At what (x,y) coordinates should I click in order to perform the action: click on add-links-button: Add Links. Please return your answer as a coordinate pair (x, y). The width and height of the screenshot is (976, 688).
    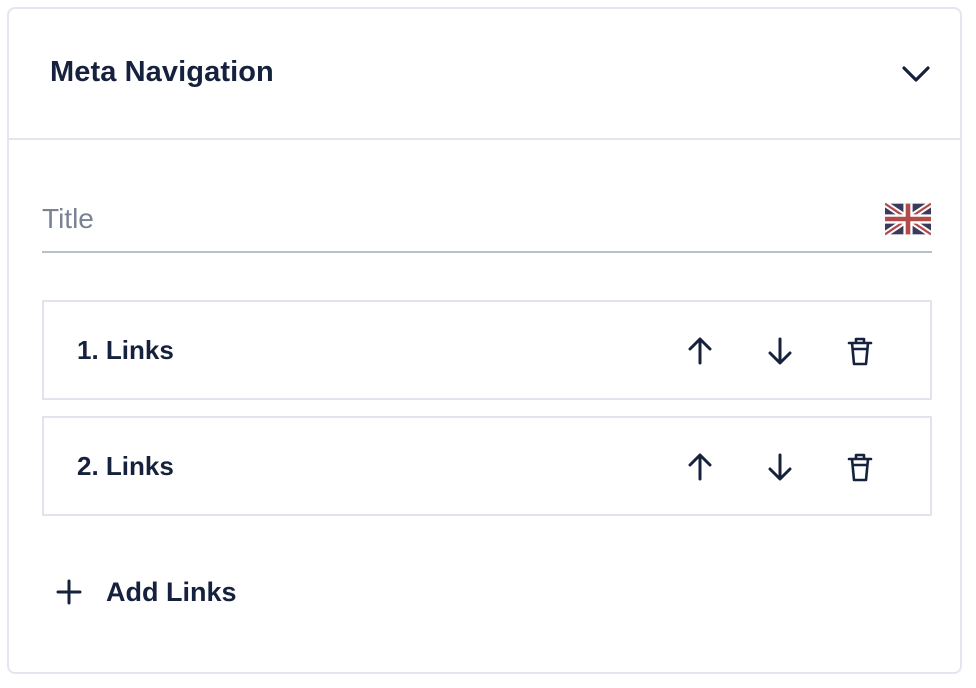
    Looking at the image, I should click on (145, 592).